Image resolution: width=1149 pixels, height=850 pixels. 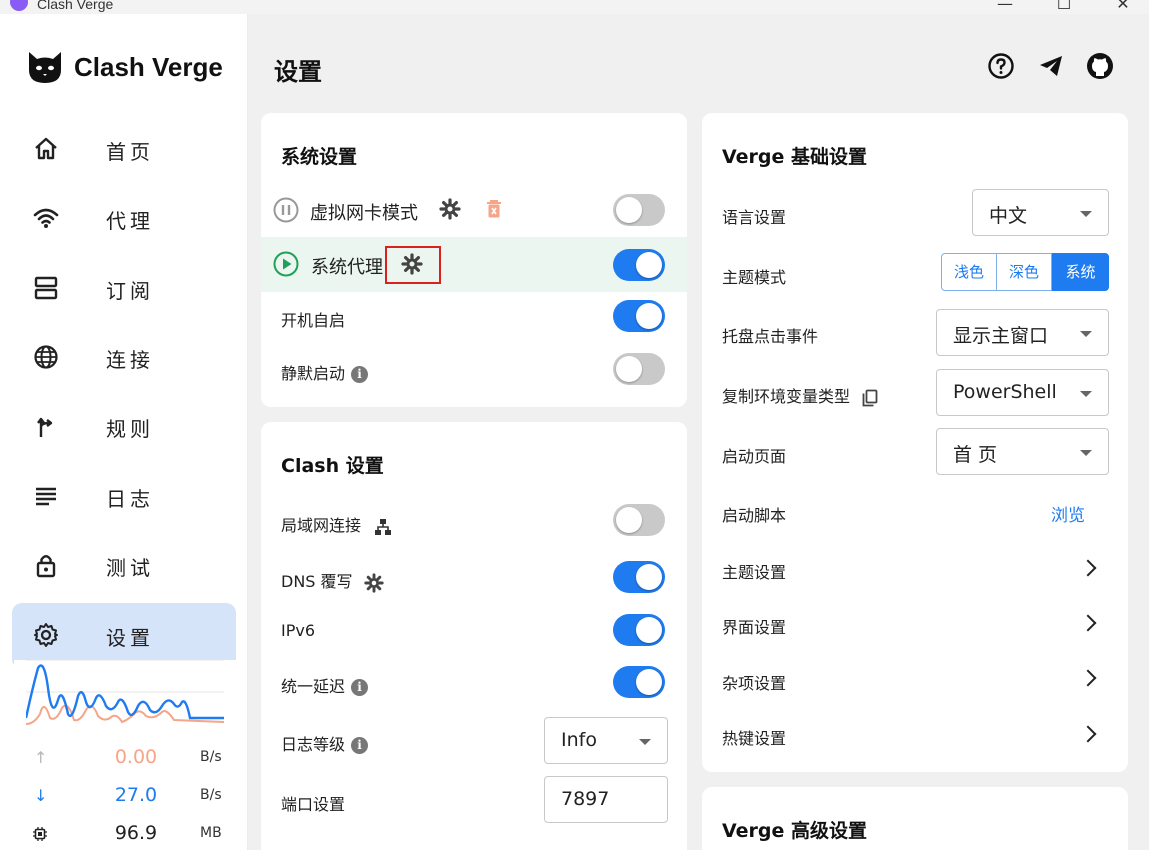 I want to click on sidebar-item-proxy: 代理, so click(x=124, y=216).